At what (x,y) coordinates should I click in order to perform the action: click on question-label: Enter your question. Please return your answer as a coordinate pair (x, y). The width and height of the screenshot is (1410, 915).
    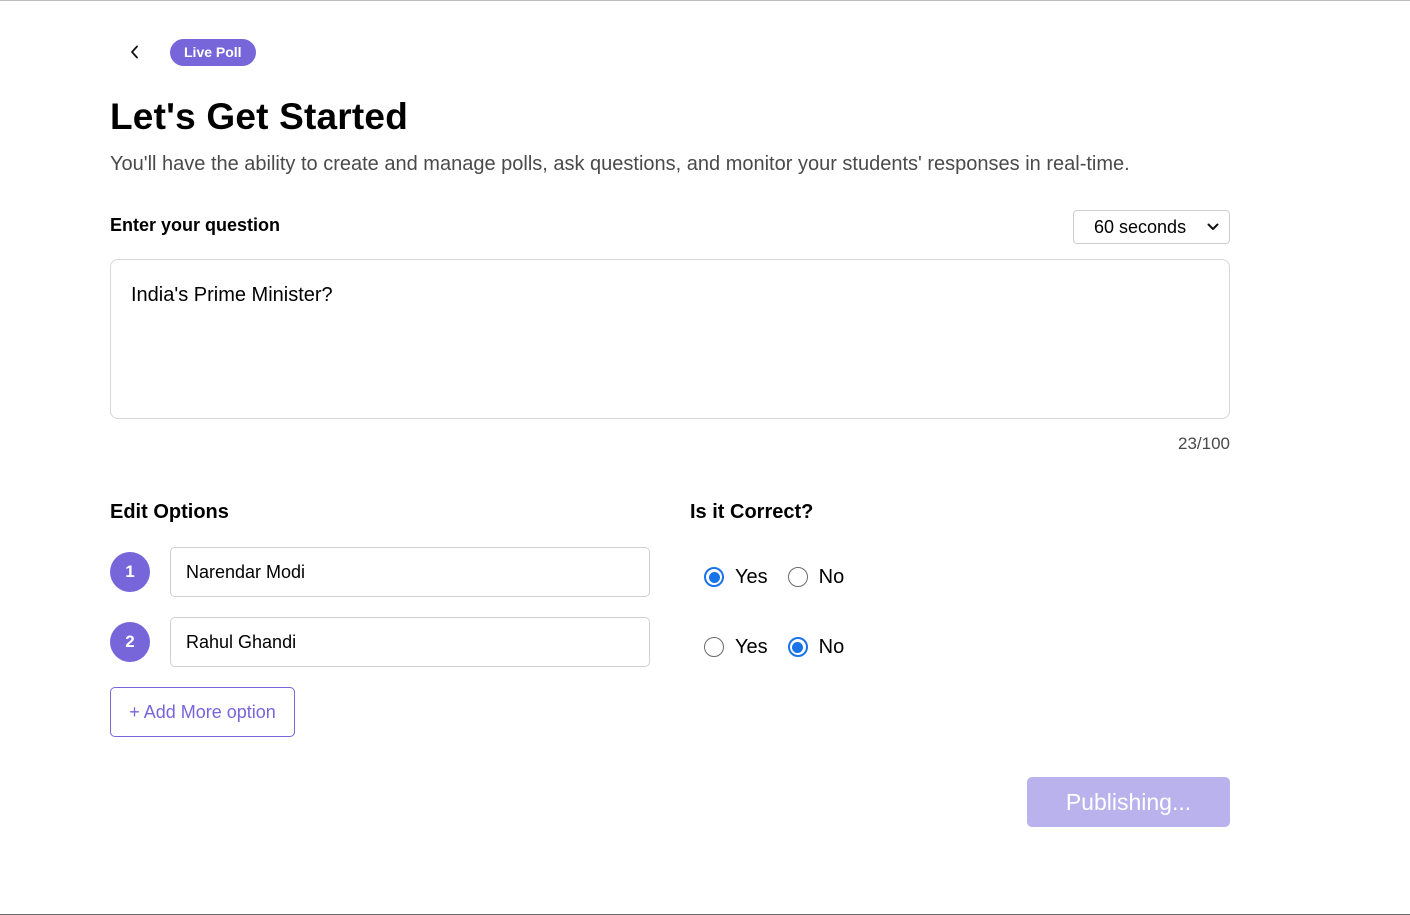
    Looking at the image, I should click on (195, 225).